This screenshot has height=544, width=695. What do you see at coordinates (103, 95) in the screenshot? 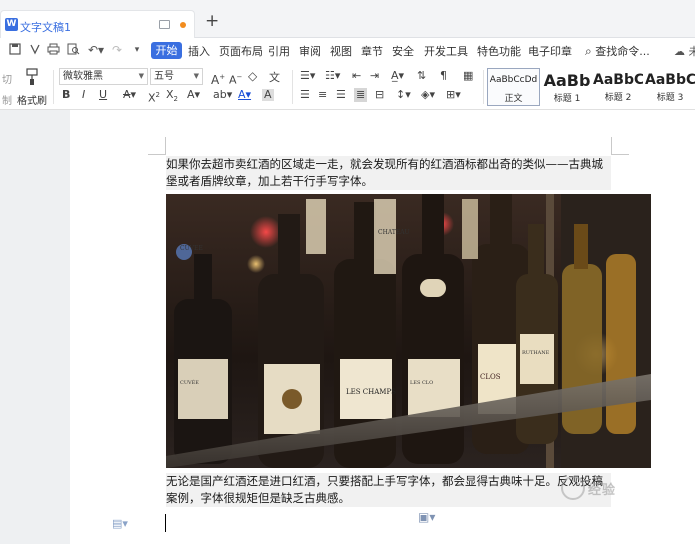
I see `underline-icon: U` at bounding box center [103, 95].